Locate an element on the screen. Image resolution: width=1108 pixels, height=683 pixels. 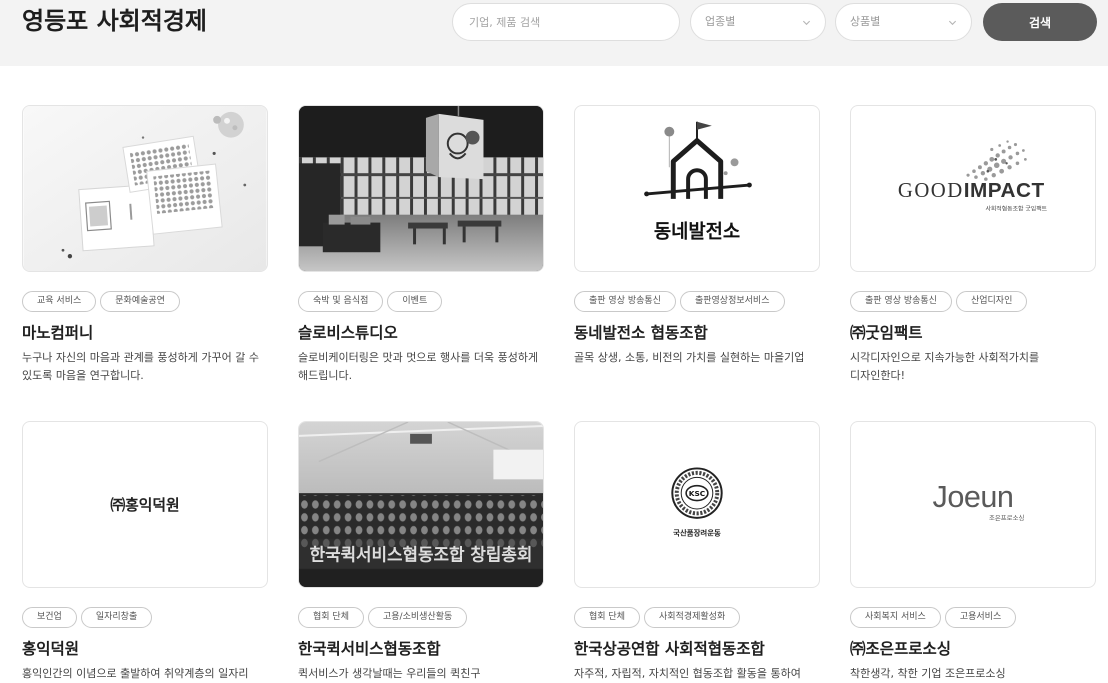
sticker-photo is located at coordinates (145, 188).